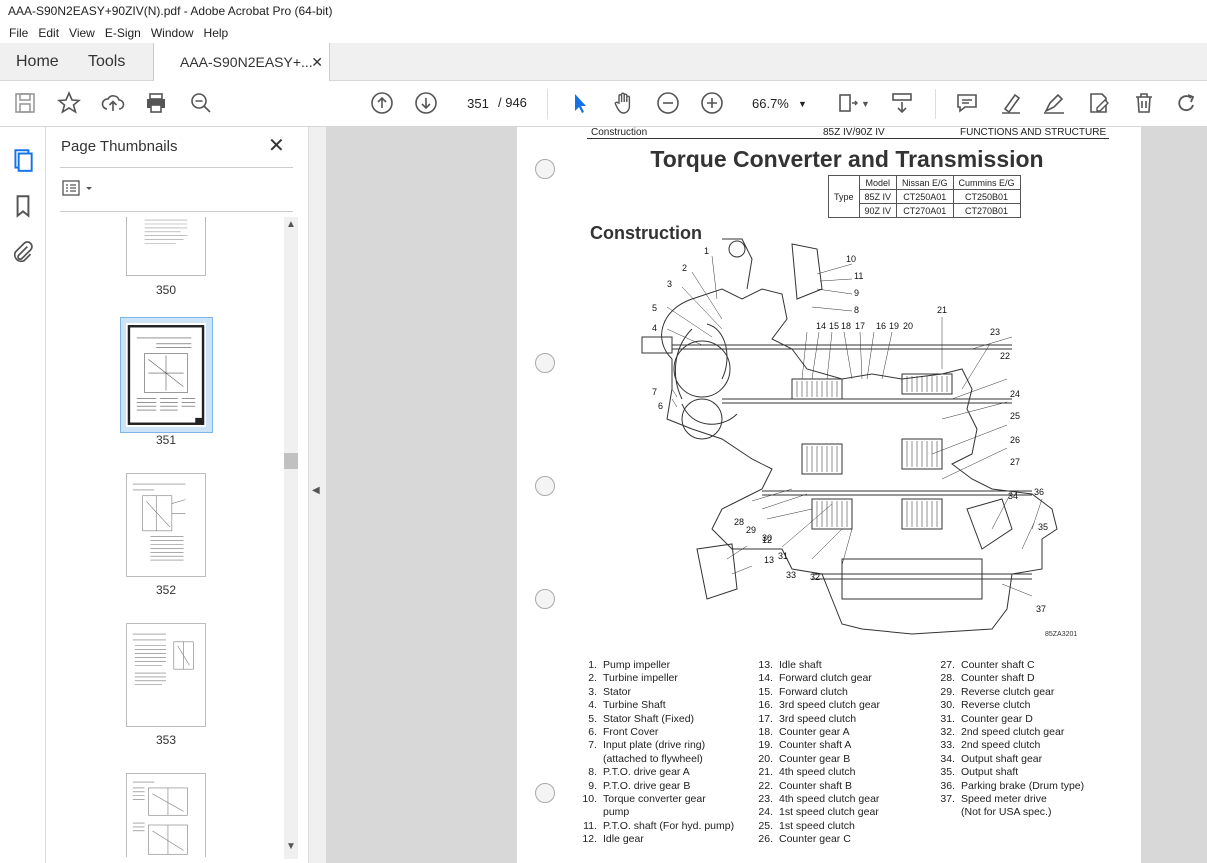 Image resolution: width=1207 pixels, height=863 pixels. What do you see at coordinates (1043, 527) in the screenshot?
I see `callout-label: 35` at bounding box center [1043, 527].